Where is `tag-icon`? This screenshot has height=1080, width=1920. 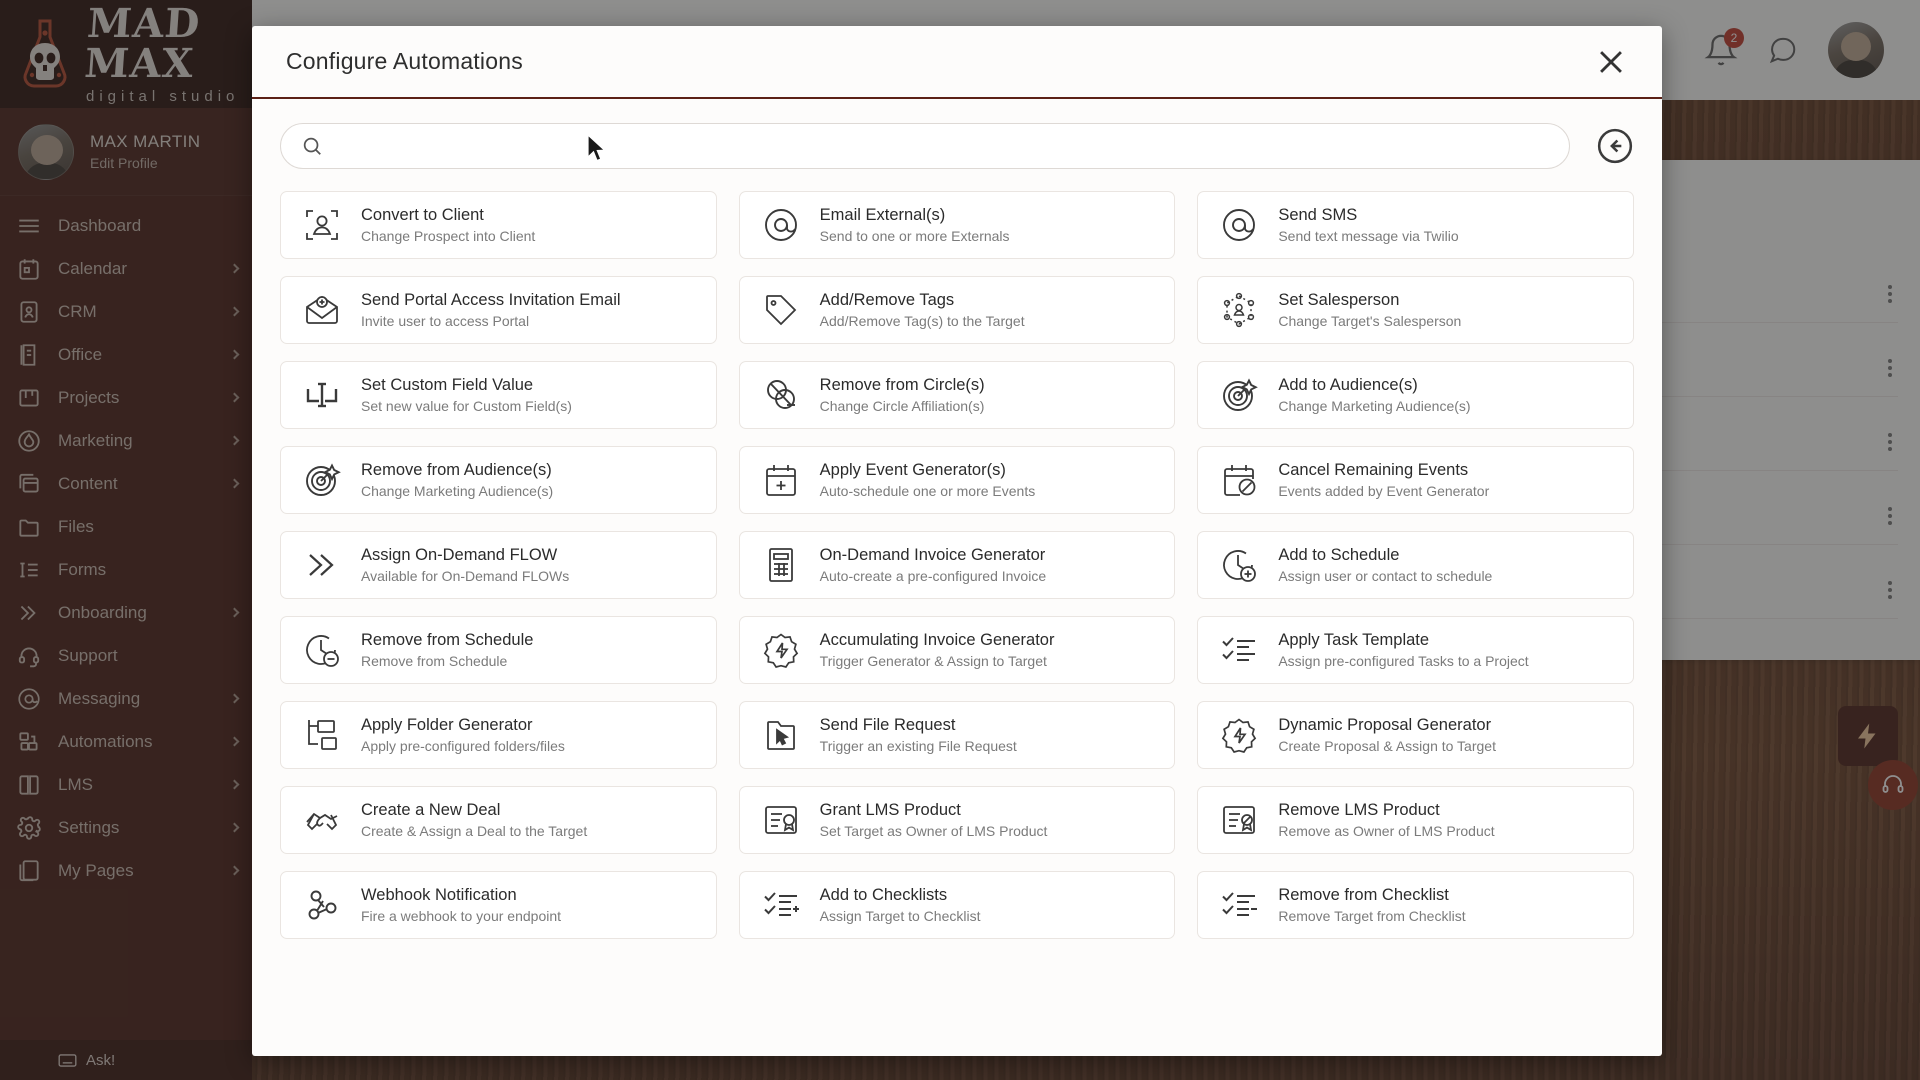 tag-icon is located at coordinates (780, 310).